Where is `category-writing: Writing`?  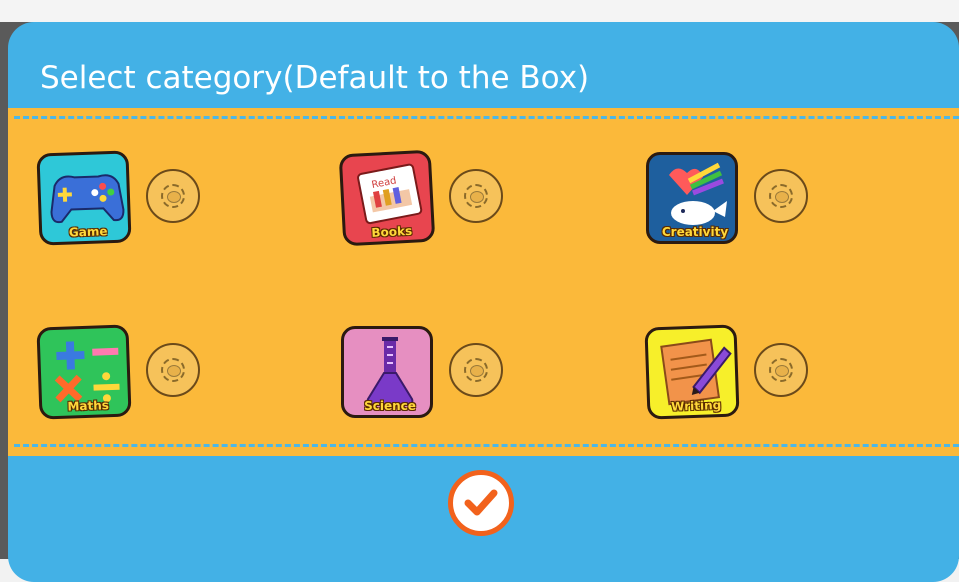
category-writing: Writing is located at coordinates (740, 375).